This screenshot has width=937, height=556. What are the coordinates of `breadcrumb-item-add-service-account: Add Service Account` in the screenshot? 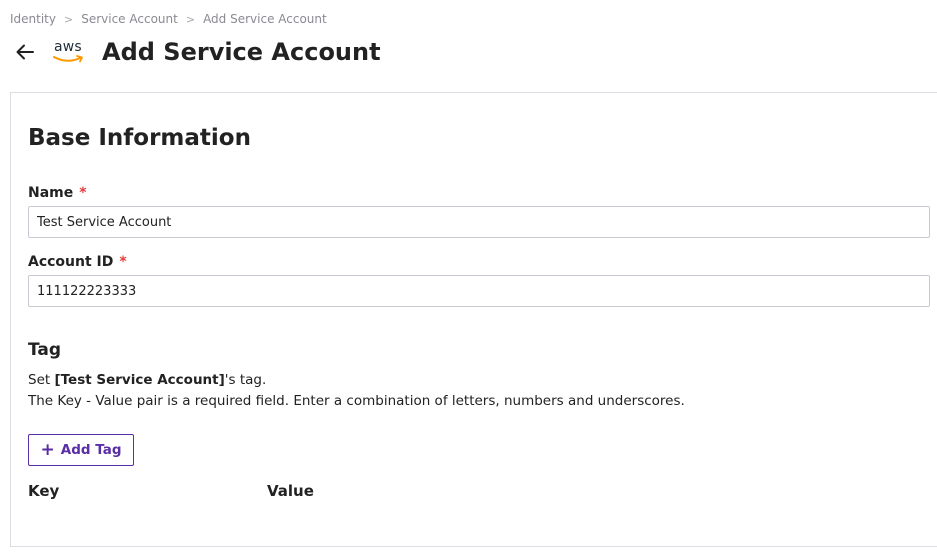 It's located at (265, 19).